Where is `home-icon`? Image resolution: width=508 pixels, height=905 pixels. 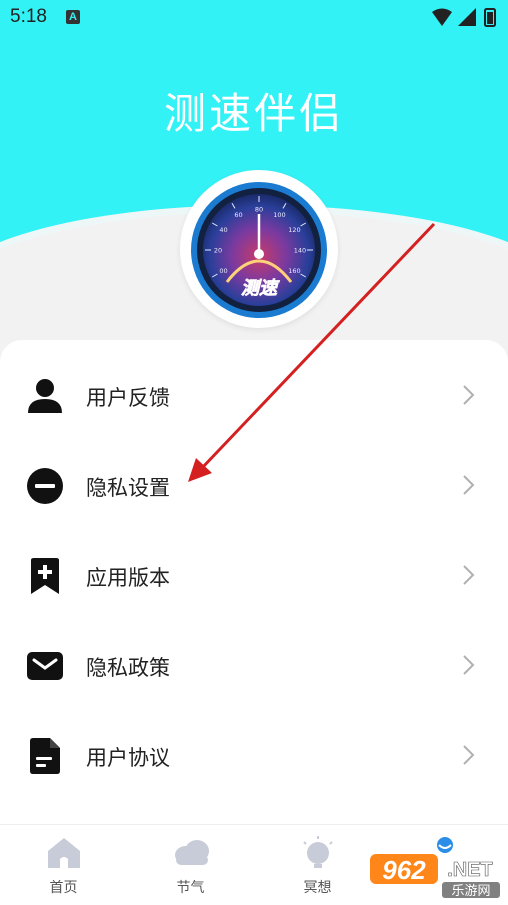
home-icon is located at coordinates (64, 853).